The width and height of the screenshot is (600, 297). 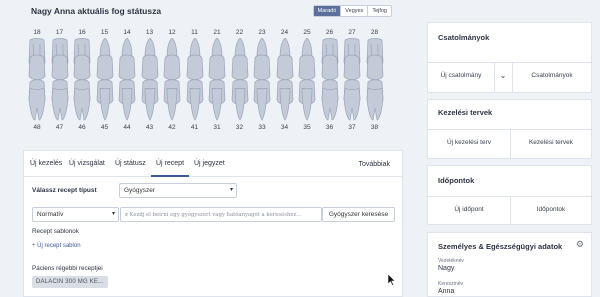 I want to click on recipe-mode-select: Normatív ▾, so click(x=75, y=214).